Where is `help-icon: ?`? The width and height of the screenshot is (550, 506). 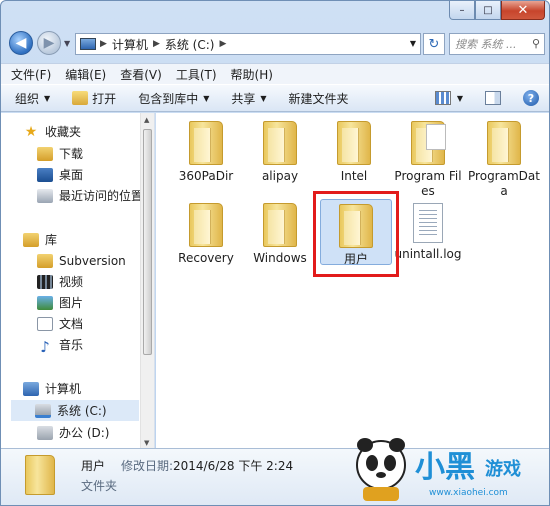 help-icon: ? is located at coordinates (531, 98).